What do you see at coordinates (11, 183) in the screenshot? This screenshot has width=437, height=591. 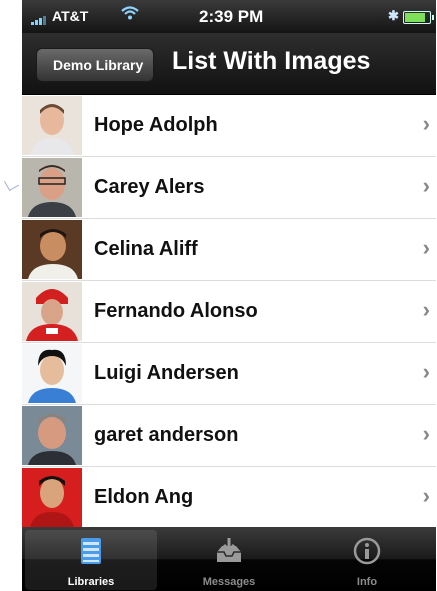 I see `margin-annotation-mark` at bounding box center [11, 183].